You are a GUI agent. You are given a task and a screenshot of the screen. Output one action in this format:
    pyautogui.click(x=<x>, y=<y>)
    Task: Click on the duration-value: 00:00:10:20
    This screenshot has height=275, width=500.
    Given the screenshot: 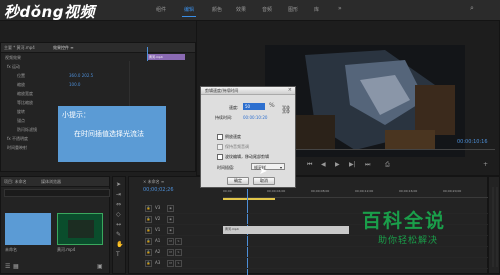 What is the action you would take?
    pyautogui.click(x=255, y=117)
    